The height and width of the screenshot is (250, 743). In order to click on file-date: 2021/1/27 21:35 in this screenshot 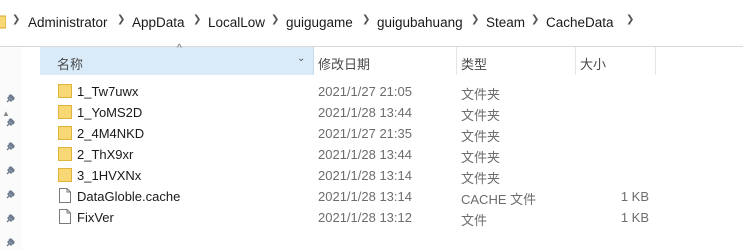, I will do `click(365, 133)`.